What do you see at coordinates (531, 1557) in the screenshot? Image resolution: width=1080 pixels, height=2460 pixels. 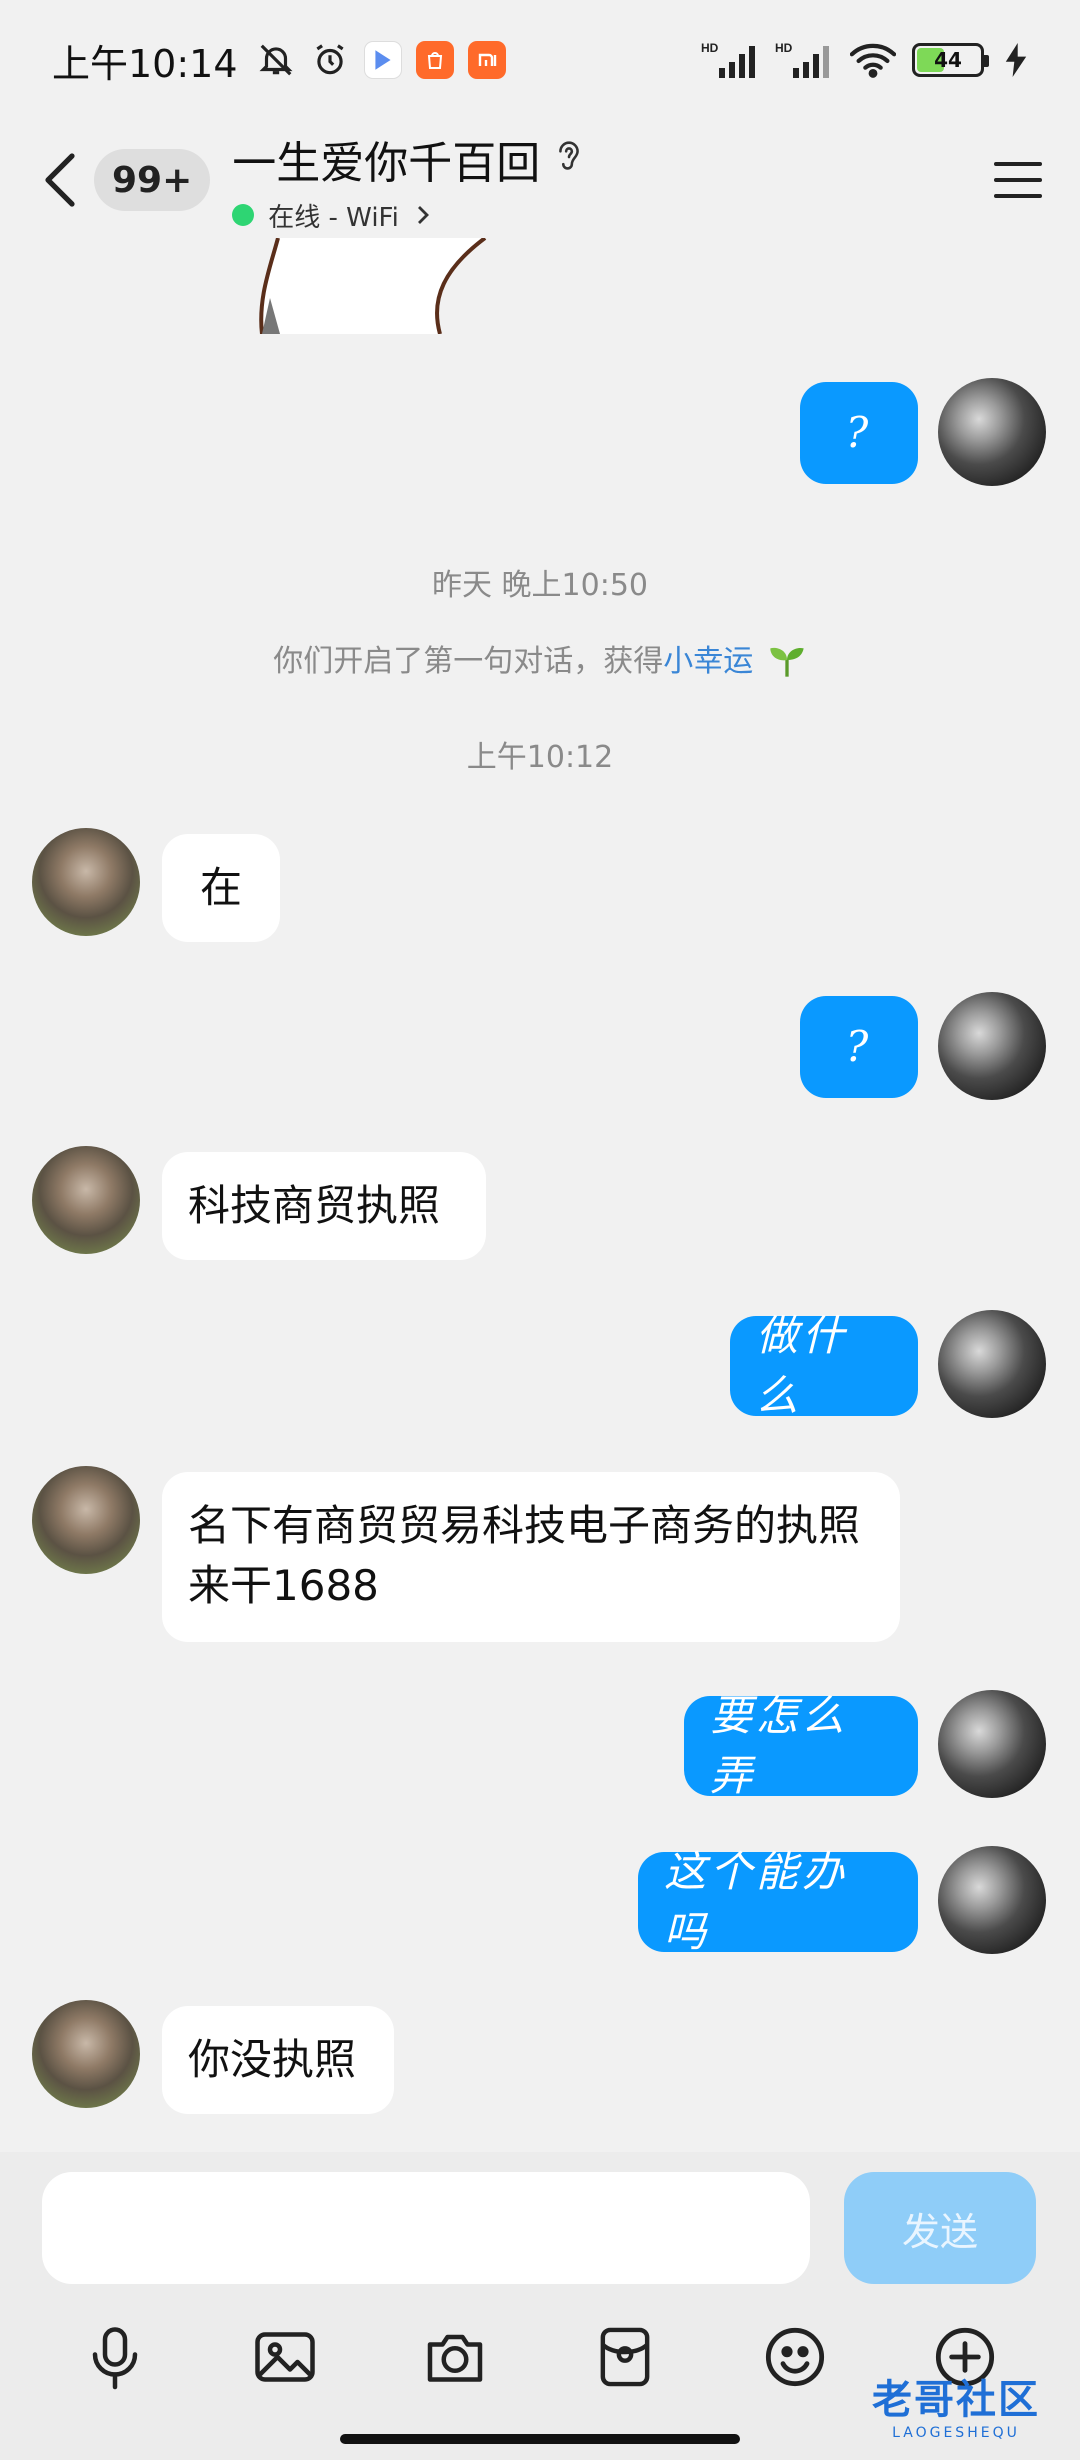 I see `contact-message-bubble: 名下有商贸贸易科技电子商务的执照来干1688` at bounding box center [531, 1557].